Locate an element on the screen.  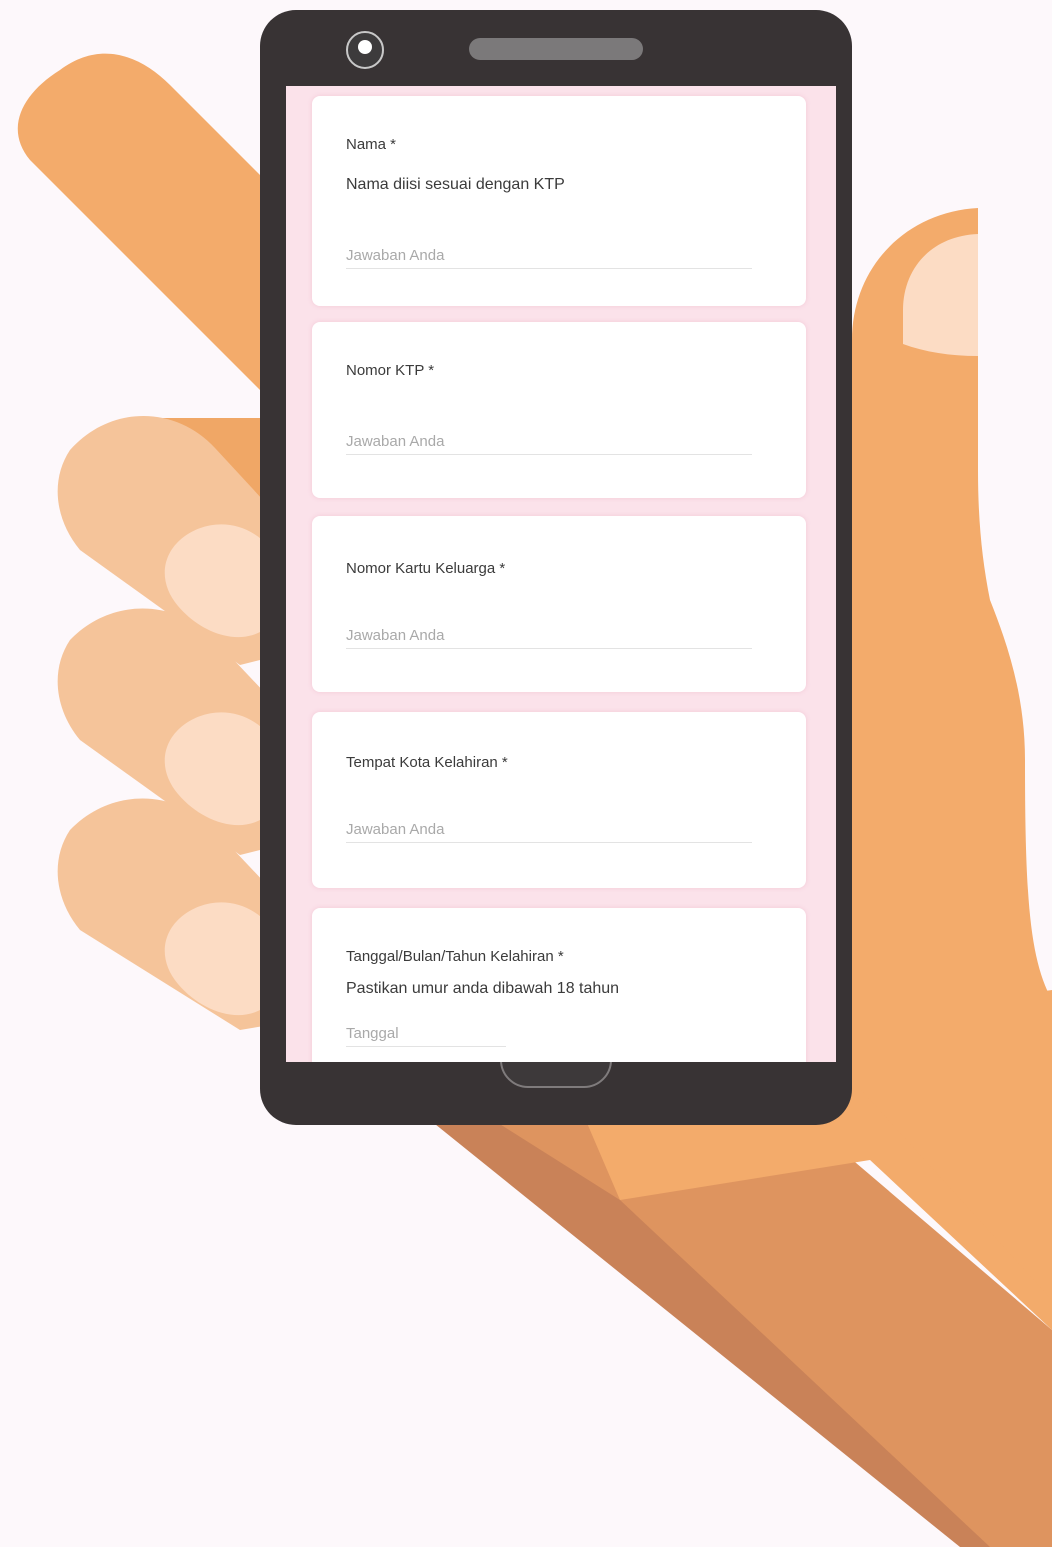
question-card-nama: Nama * Nama diisi sesuai dengan KTP is located at coordinates (559, 201).